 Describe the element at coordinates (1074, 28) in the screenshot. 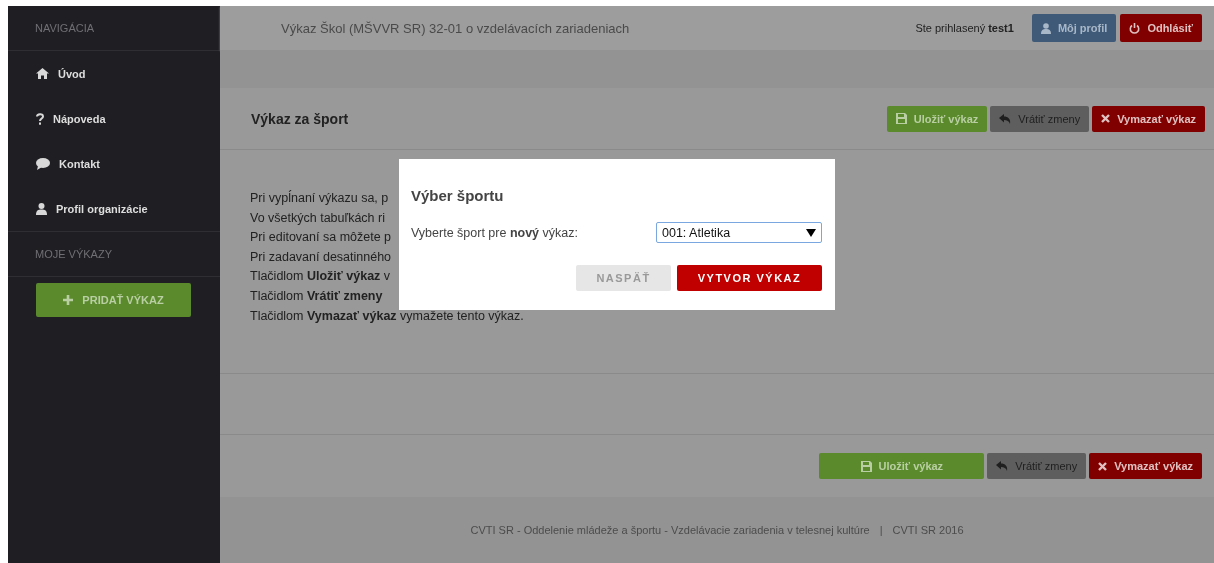

I see `profile-button: Môj profil` at that location.